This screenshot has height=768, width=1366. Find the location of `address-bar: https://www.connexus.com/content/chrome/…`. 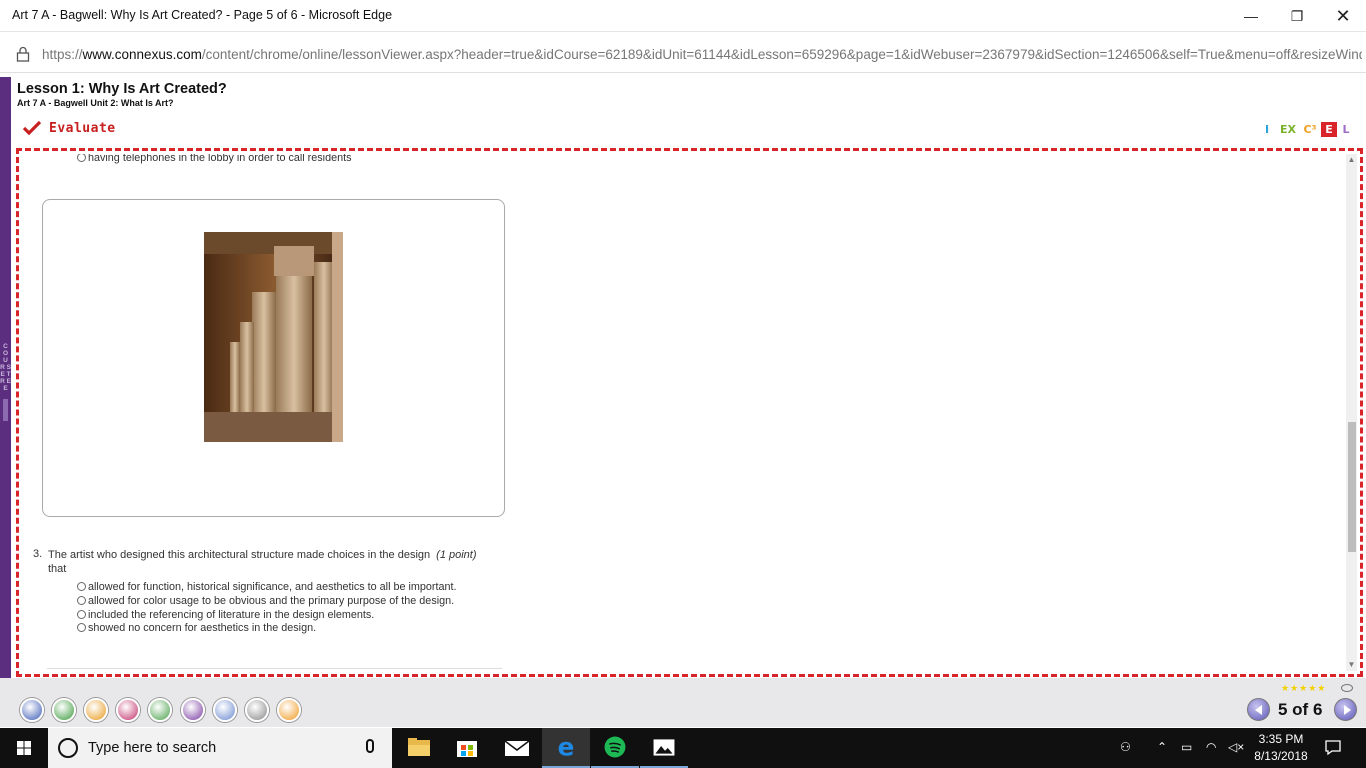

address-bar: https://www.connexus.com/content/chrome/… is located at coordinates (683, 55).